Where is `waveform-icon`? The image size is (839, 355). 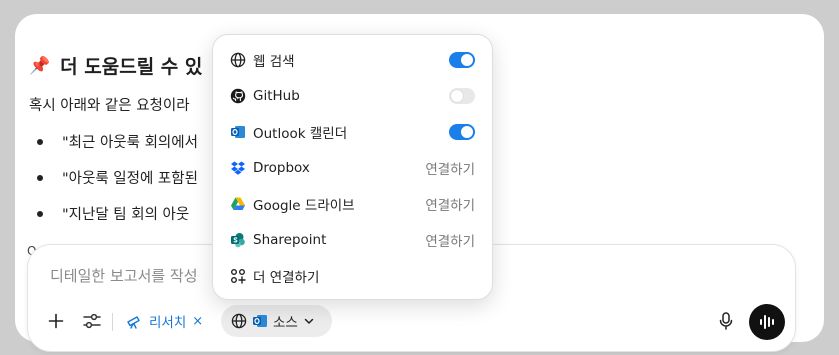 waveform-icon is located at coordinates (767, 322).